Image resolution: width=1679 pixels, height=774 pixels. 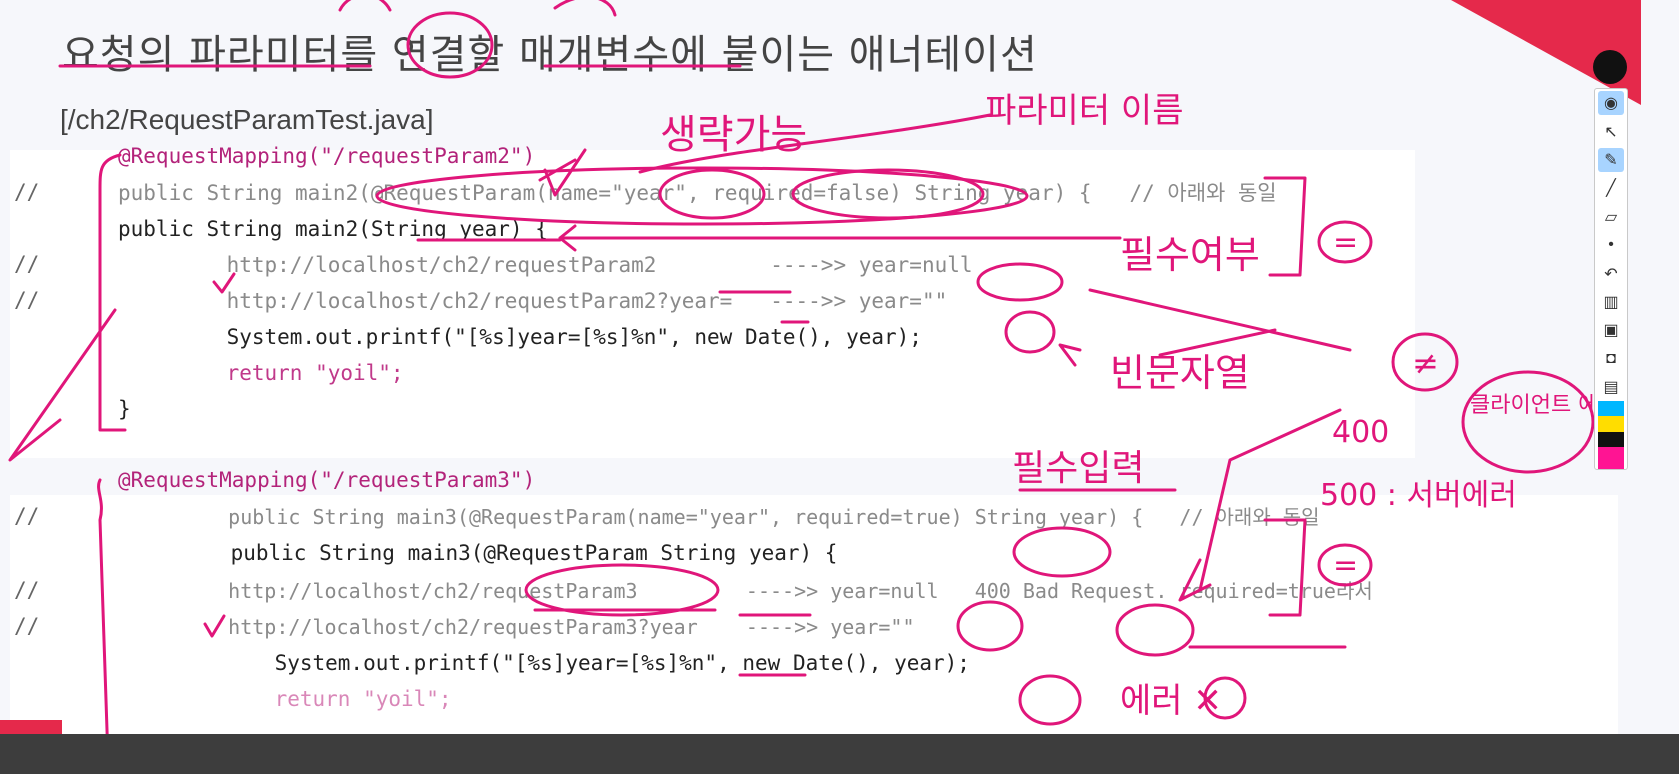 I want to click on pointer-icon: ↖, so click(x=1611, y=131).